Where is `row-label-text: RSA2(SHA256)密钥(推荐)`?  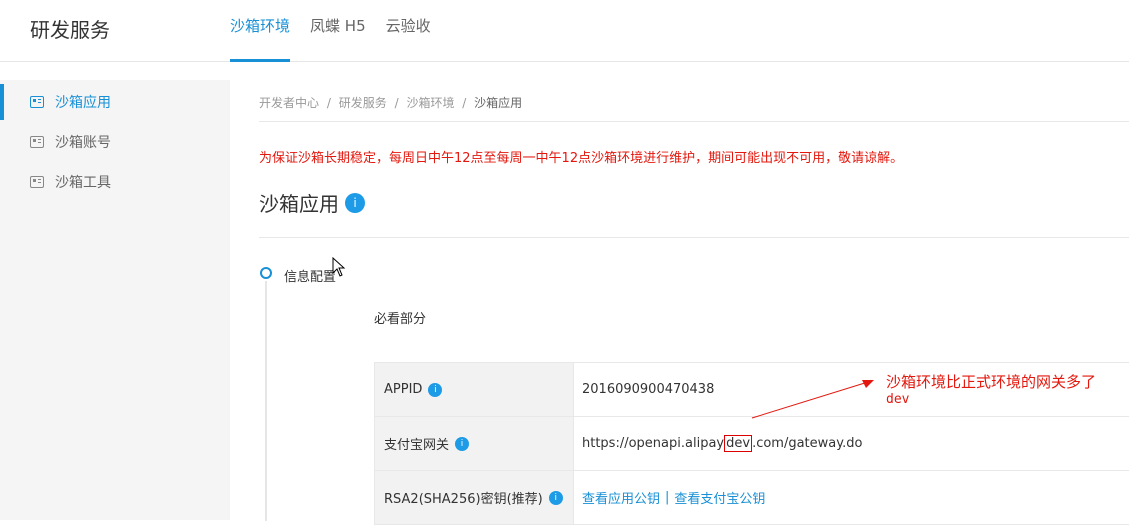 row-label-text: RSA2(SHA256)密钥(推荐) is located at coordinates (463, 499).